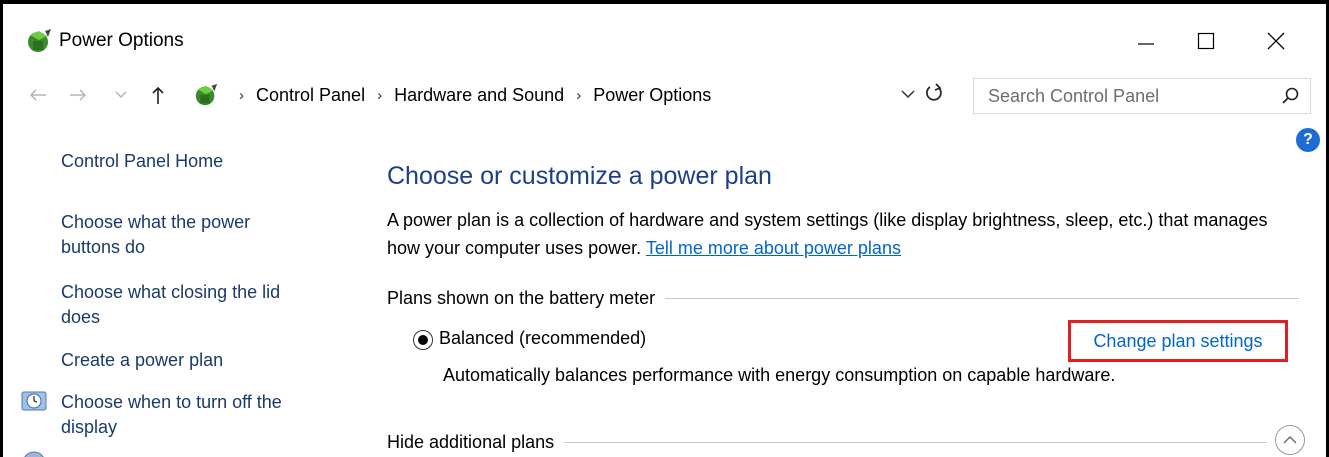  What do you see at coordinates (1146, 41) in the screenshot?
I see `minimize-button` at bounding box center [1146, 41].